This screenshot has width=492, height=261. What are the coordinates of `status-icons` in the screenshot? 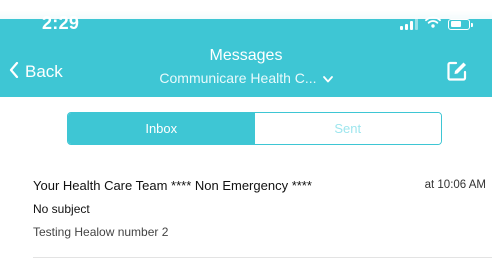 It's located at (436, 24).